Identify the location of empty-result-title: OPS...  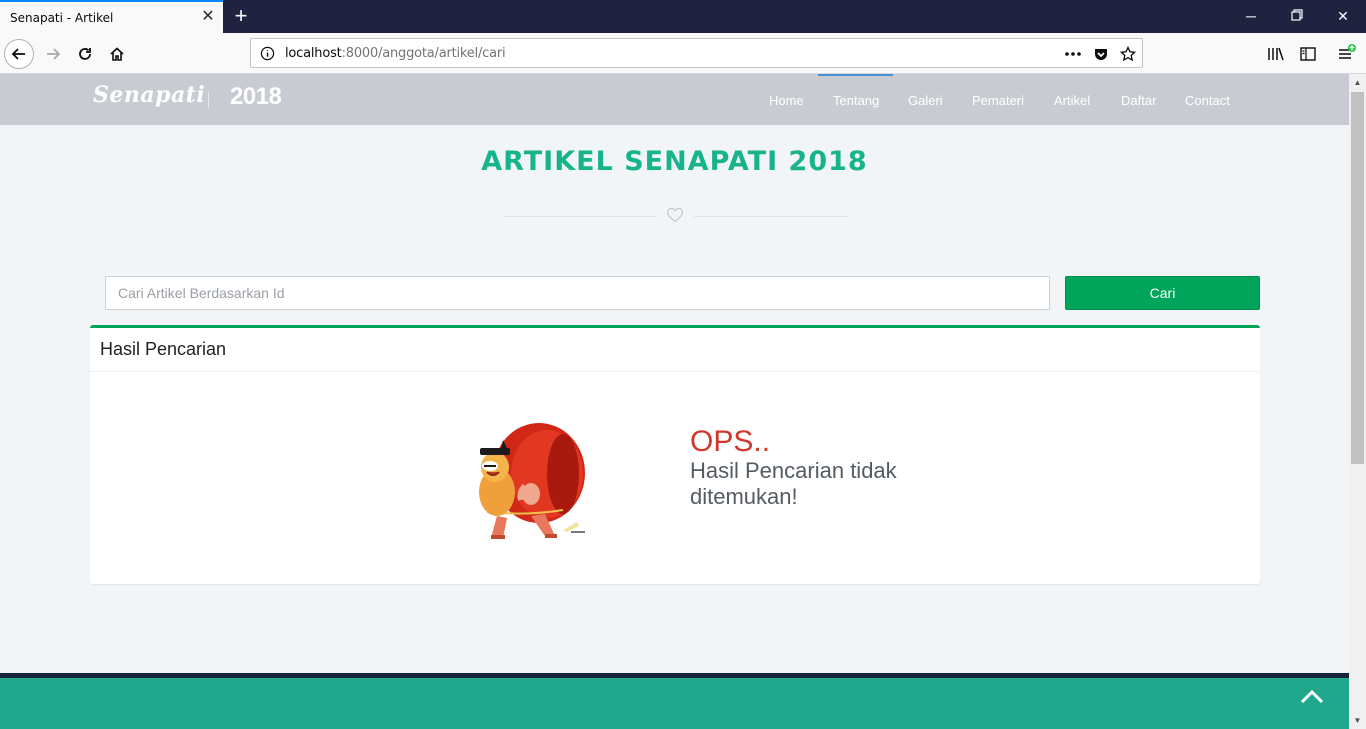
(730, 441).